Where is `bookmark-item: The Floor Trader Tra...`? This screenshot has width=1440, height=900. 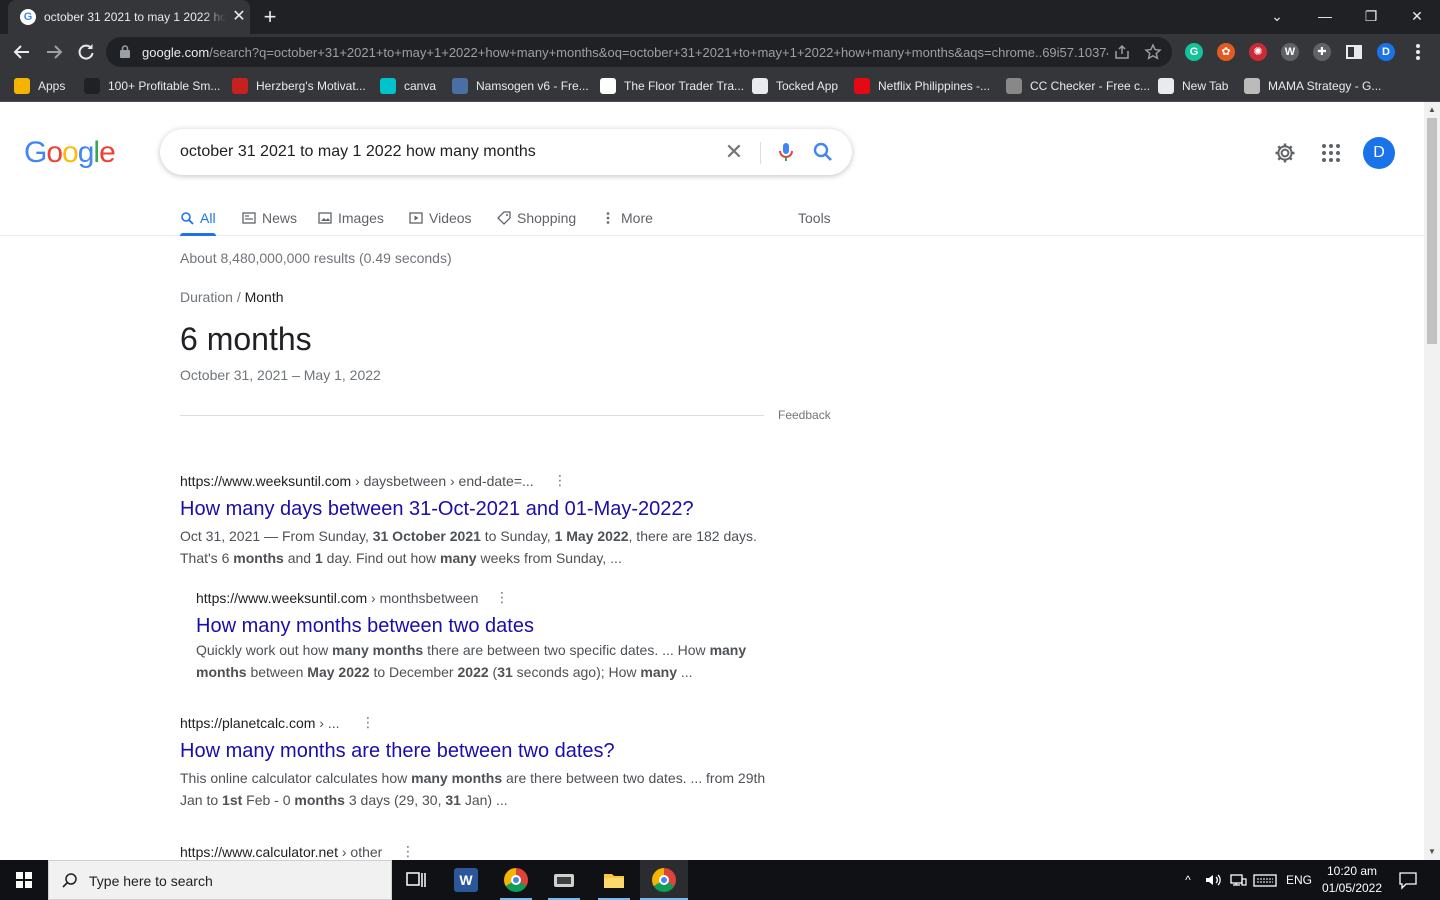 bookmark-item: The Floor Trader Tra... is located at coordinates (672, 86).